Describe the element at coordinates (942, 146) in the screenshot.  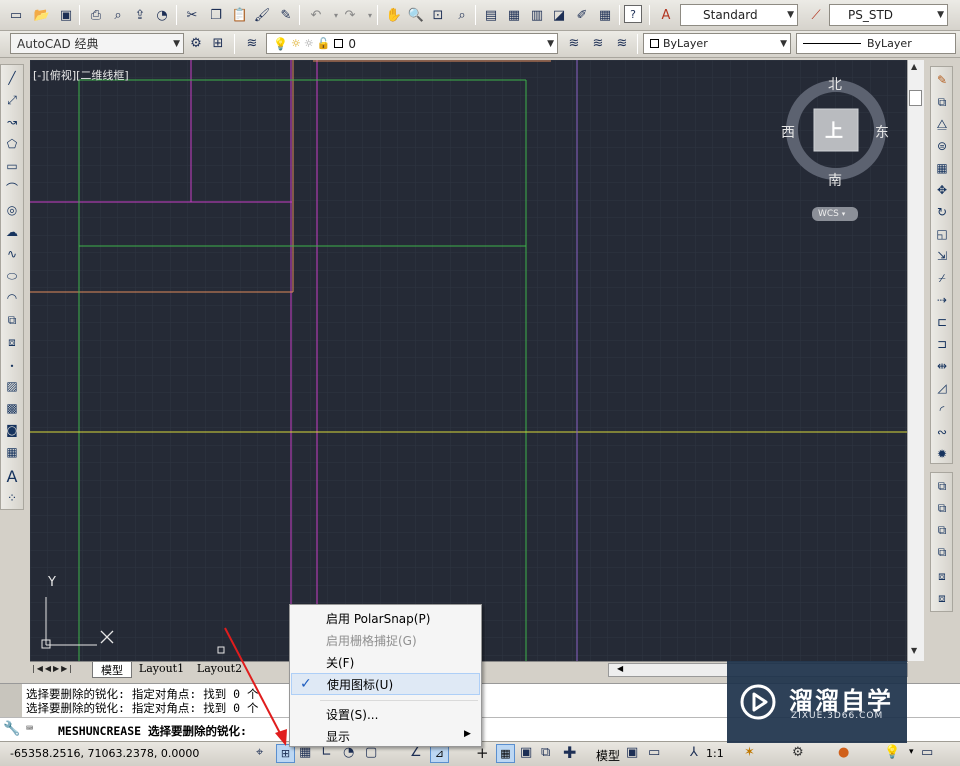
I see `offset-icon: ⊜` at that location.